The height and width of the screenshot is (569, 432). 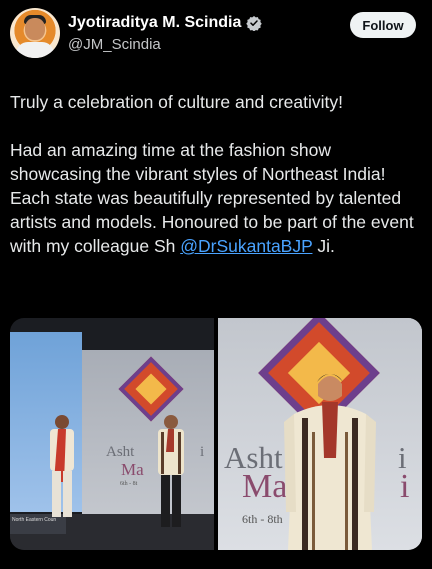 I want to click on author-avatar, so click(x=35, y=33).